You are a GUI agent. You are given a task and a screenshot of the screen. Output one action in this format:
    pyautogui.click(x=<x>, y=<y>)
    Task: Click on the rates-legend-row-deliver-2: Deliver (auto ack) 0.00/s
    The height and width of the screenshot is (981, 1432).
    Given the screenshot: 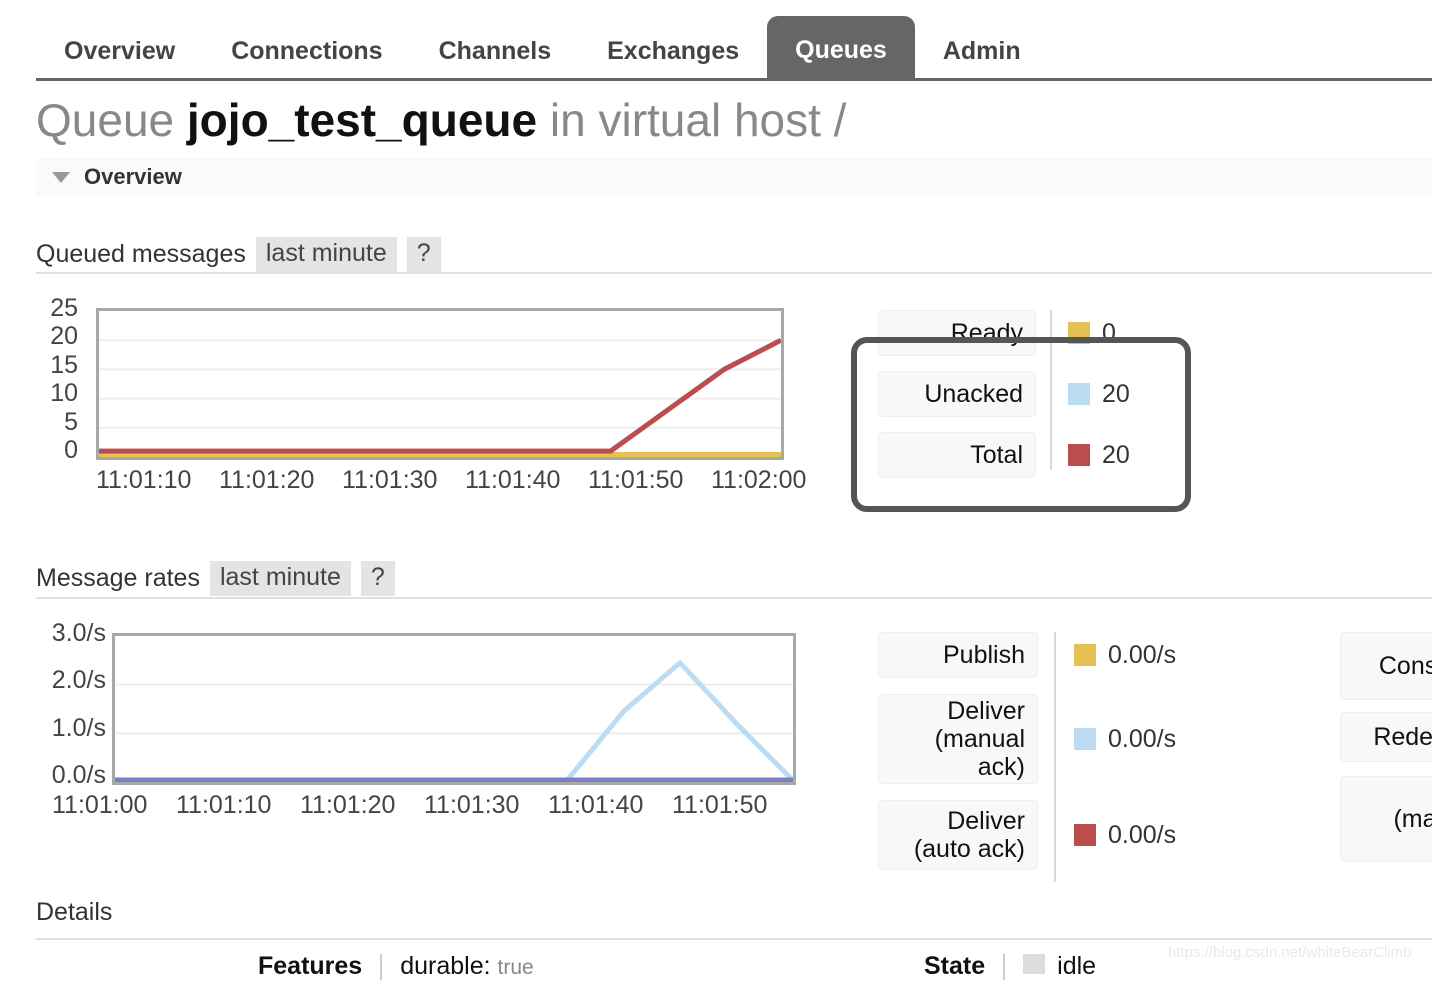 What is the action you would take?
    pyautogui.click(x=1027, y=835)
    